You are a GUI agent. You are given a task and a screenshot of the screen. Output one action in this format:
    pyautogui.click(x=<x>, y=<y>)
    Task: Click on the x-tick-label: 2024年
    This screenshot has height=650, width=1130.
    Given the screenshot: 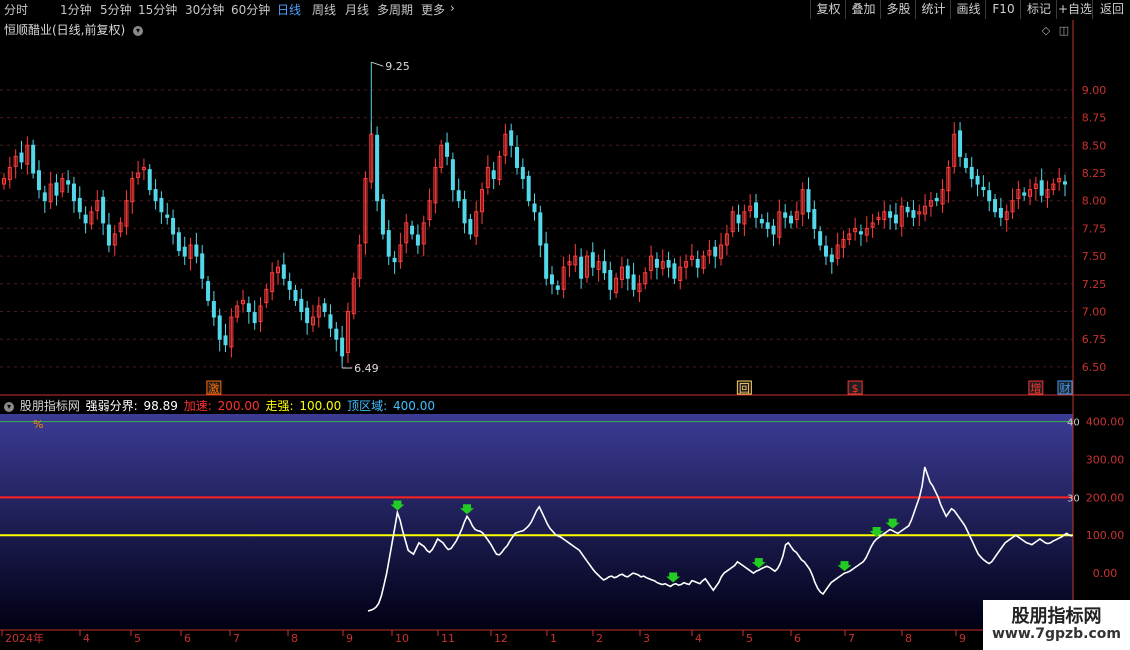 What is the action you would take?
    pyautogui.click(x=24, y=638)
    